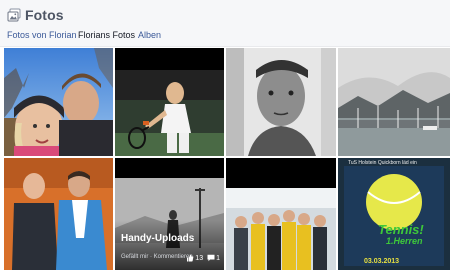 This screenshot has width=450, height=270. What do you see at coordinates (190, 258) in the screenshot?
I see `thumbs-up-icon` at bounding box center [190, 258].